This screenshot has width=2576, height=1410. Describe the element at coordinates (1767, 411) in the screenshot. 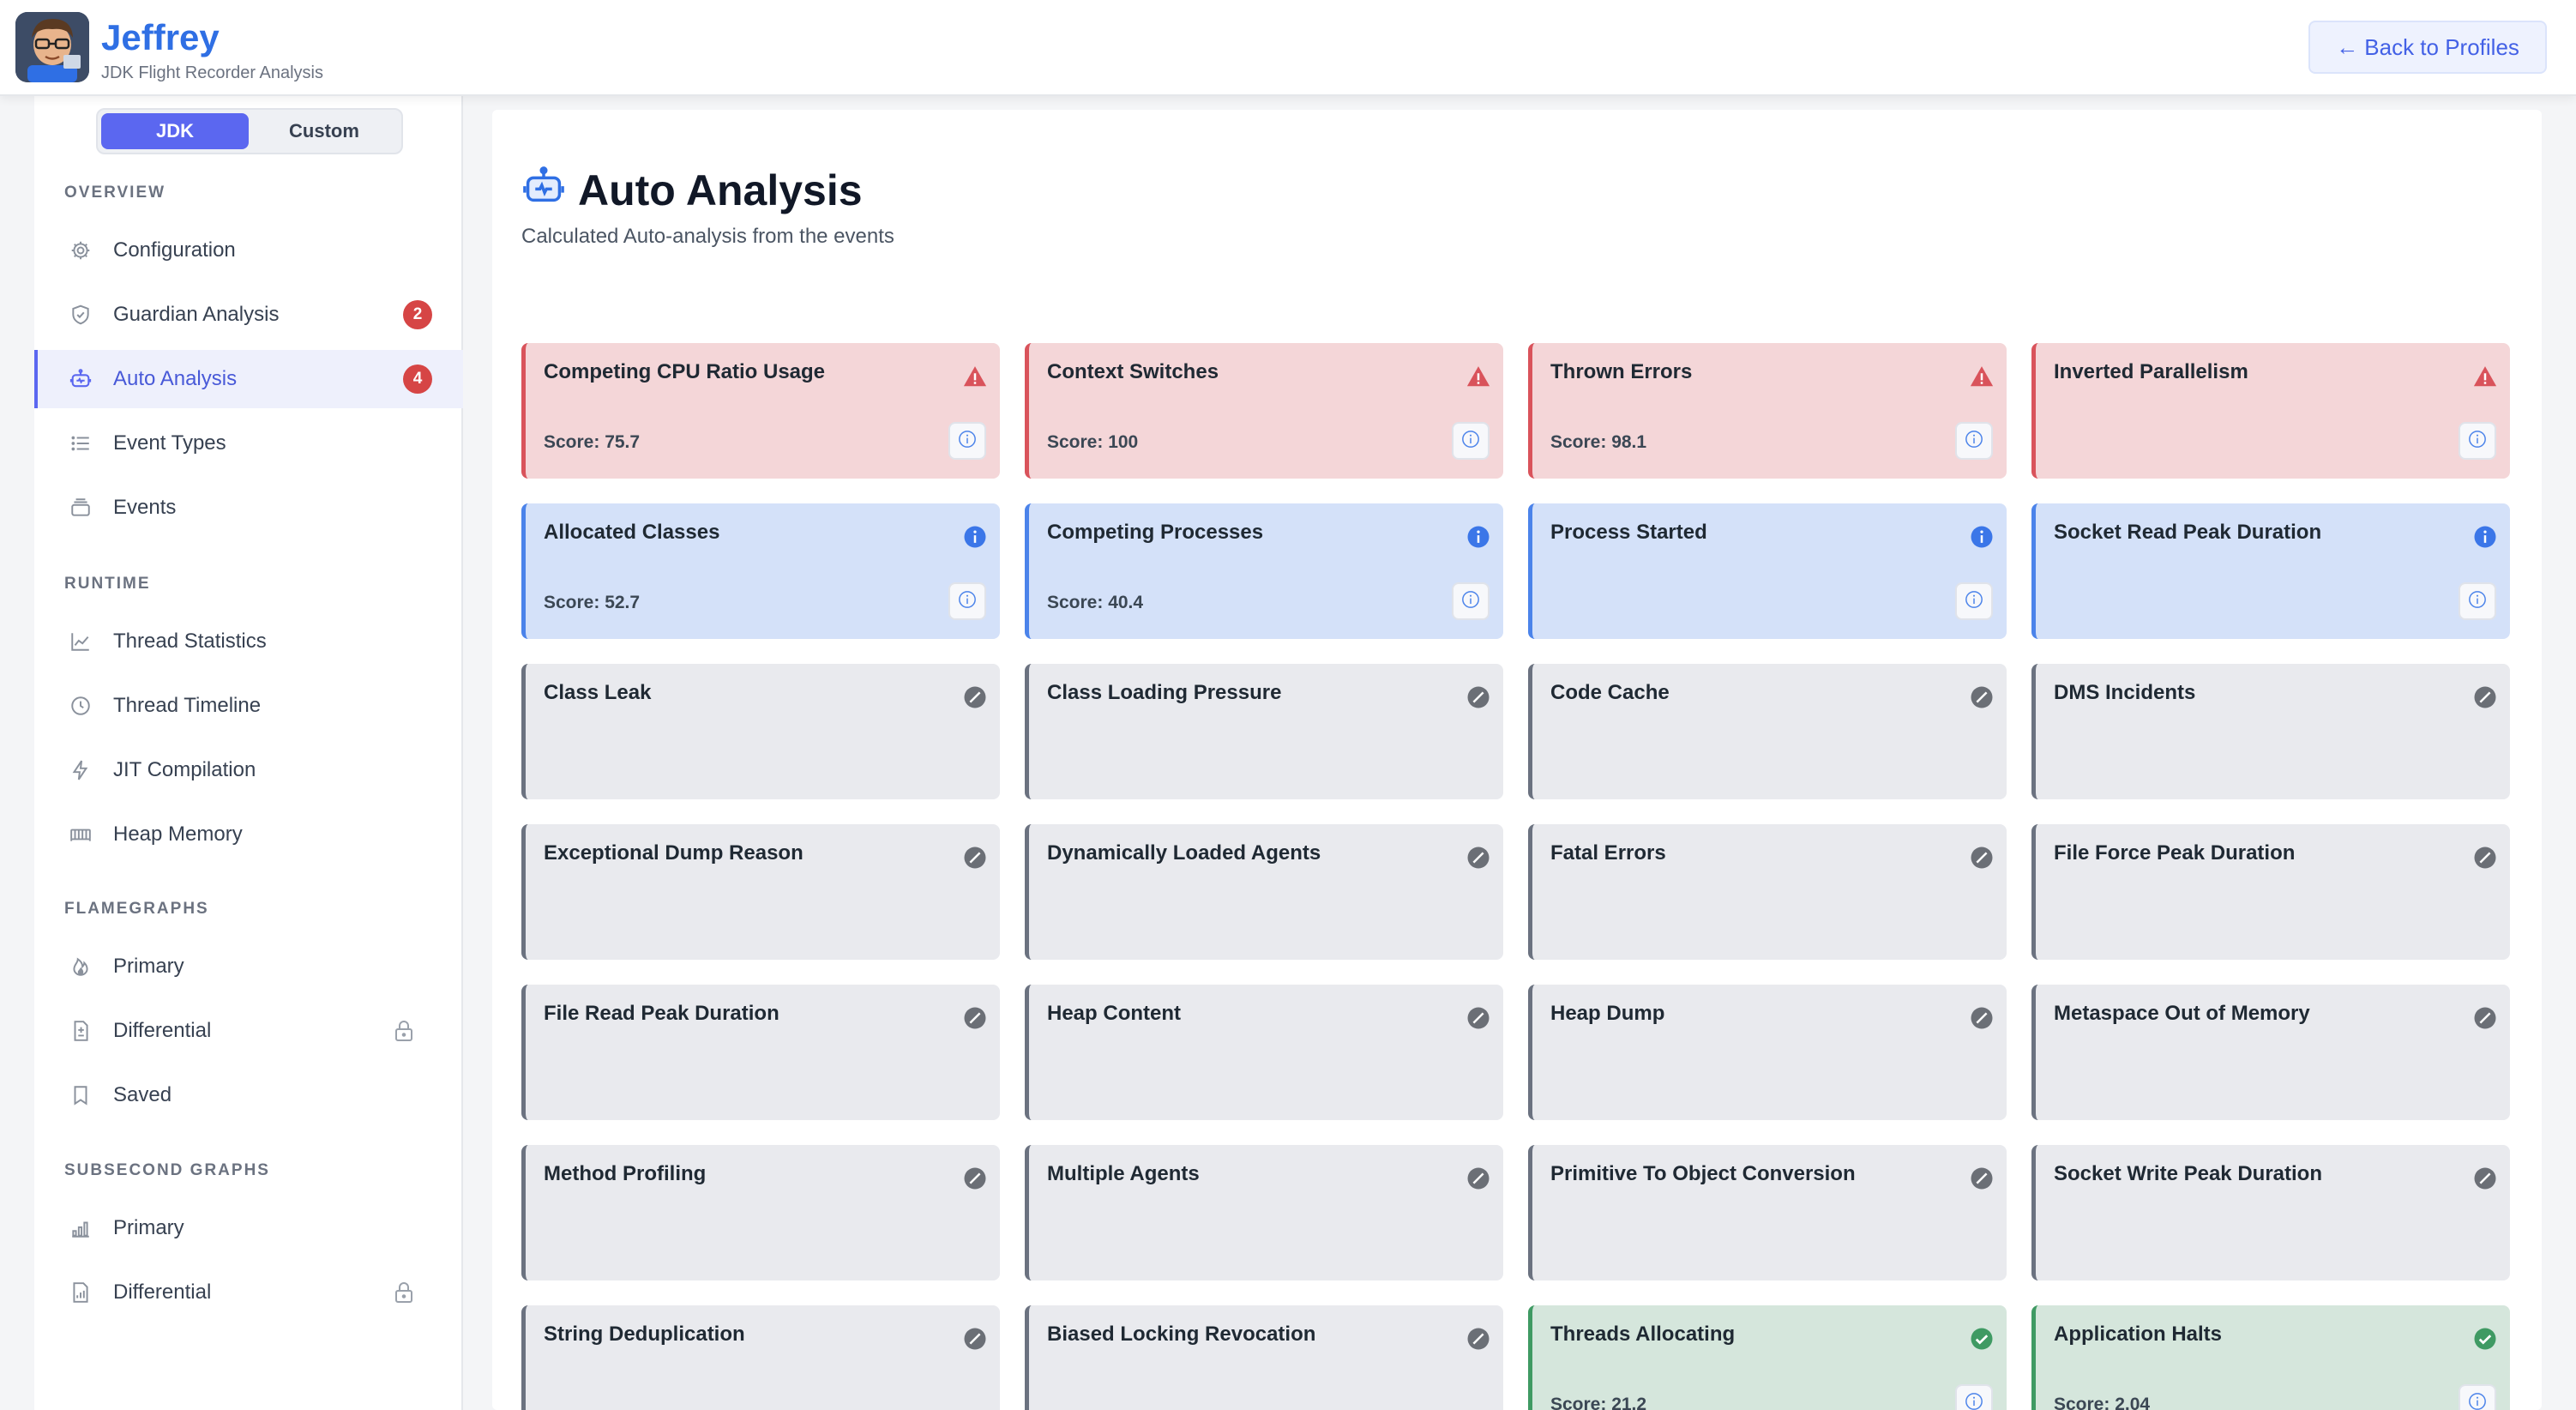

I see `analysis-card: Thrown Errors Score: 98.1` at that location.